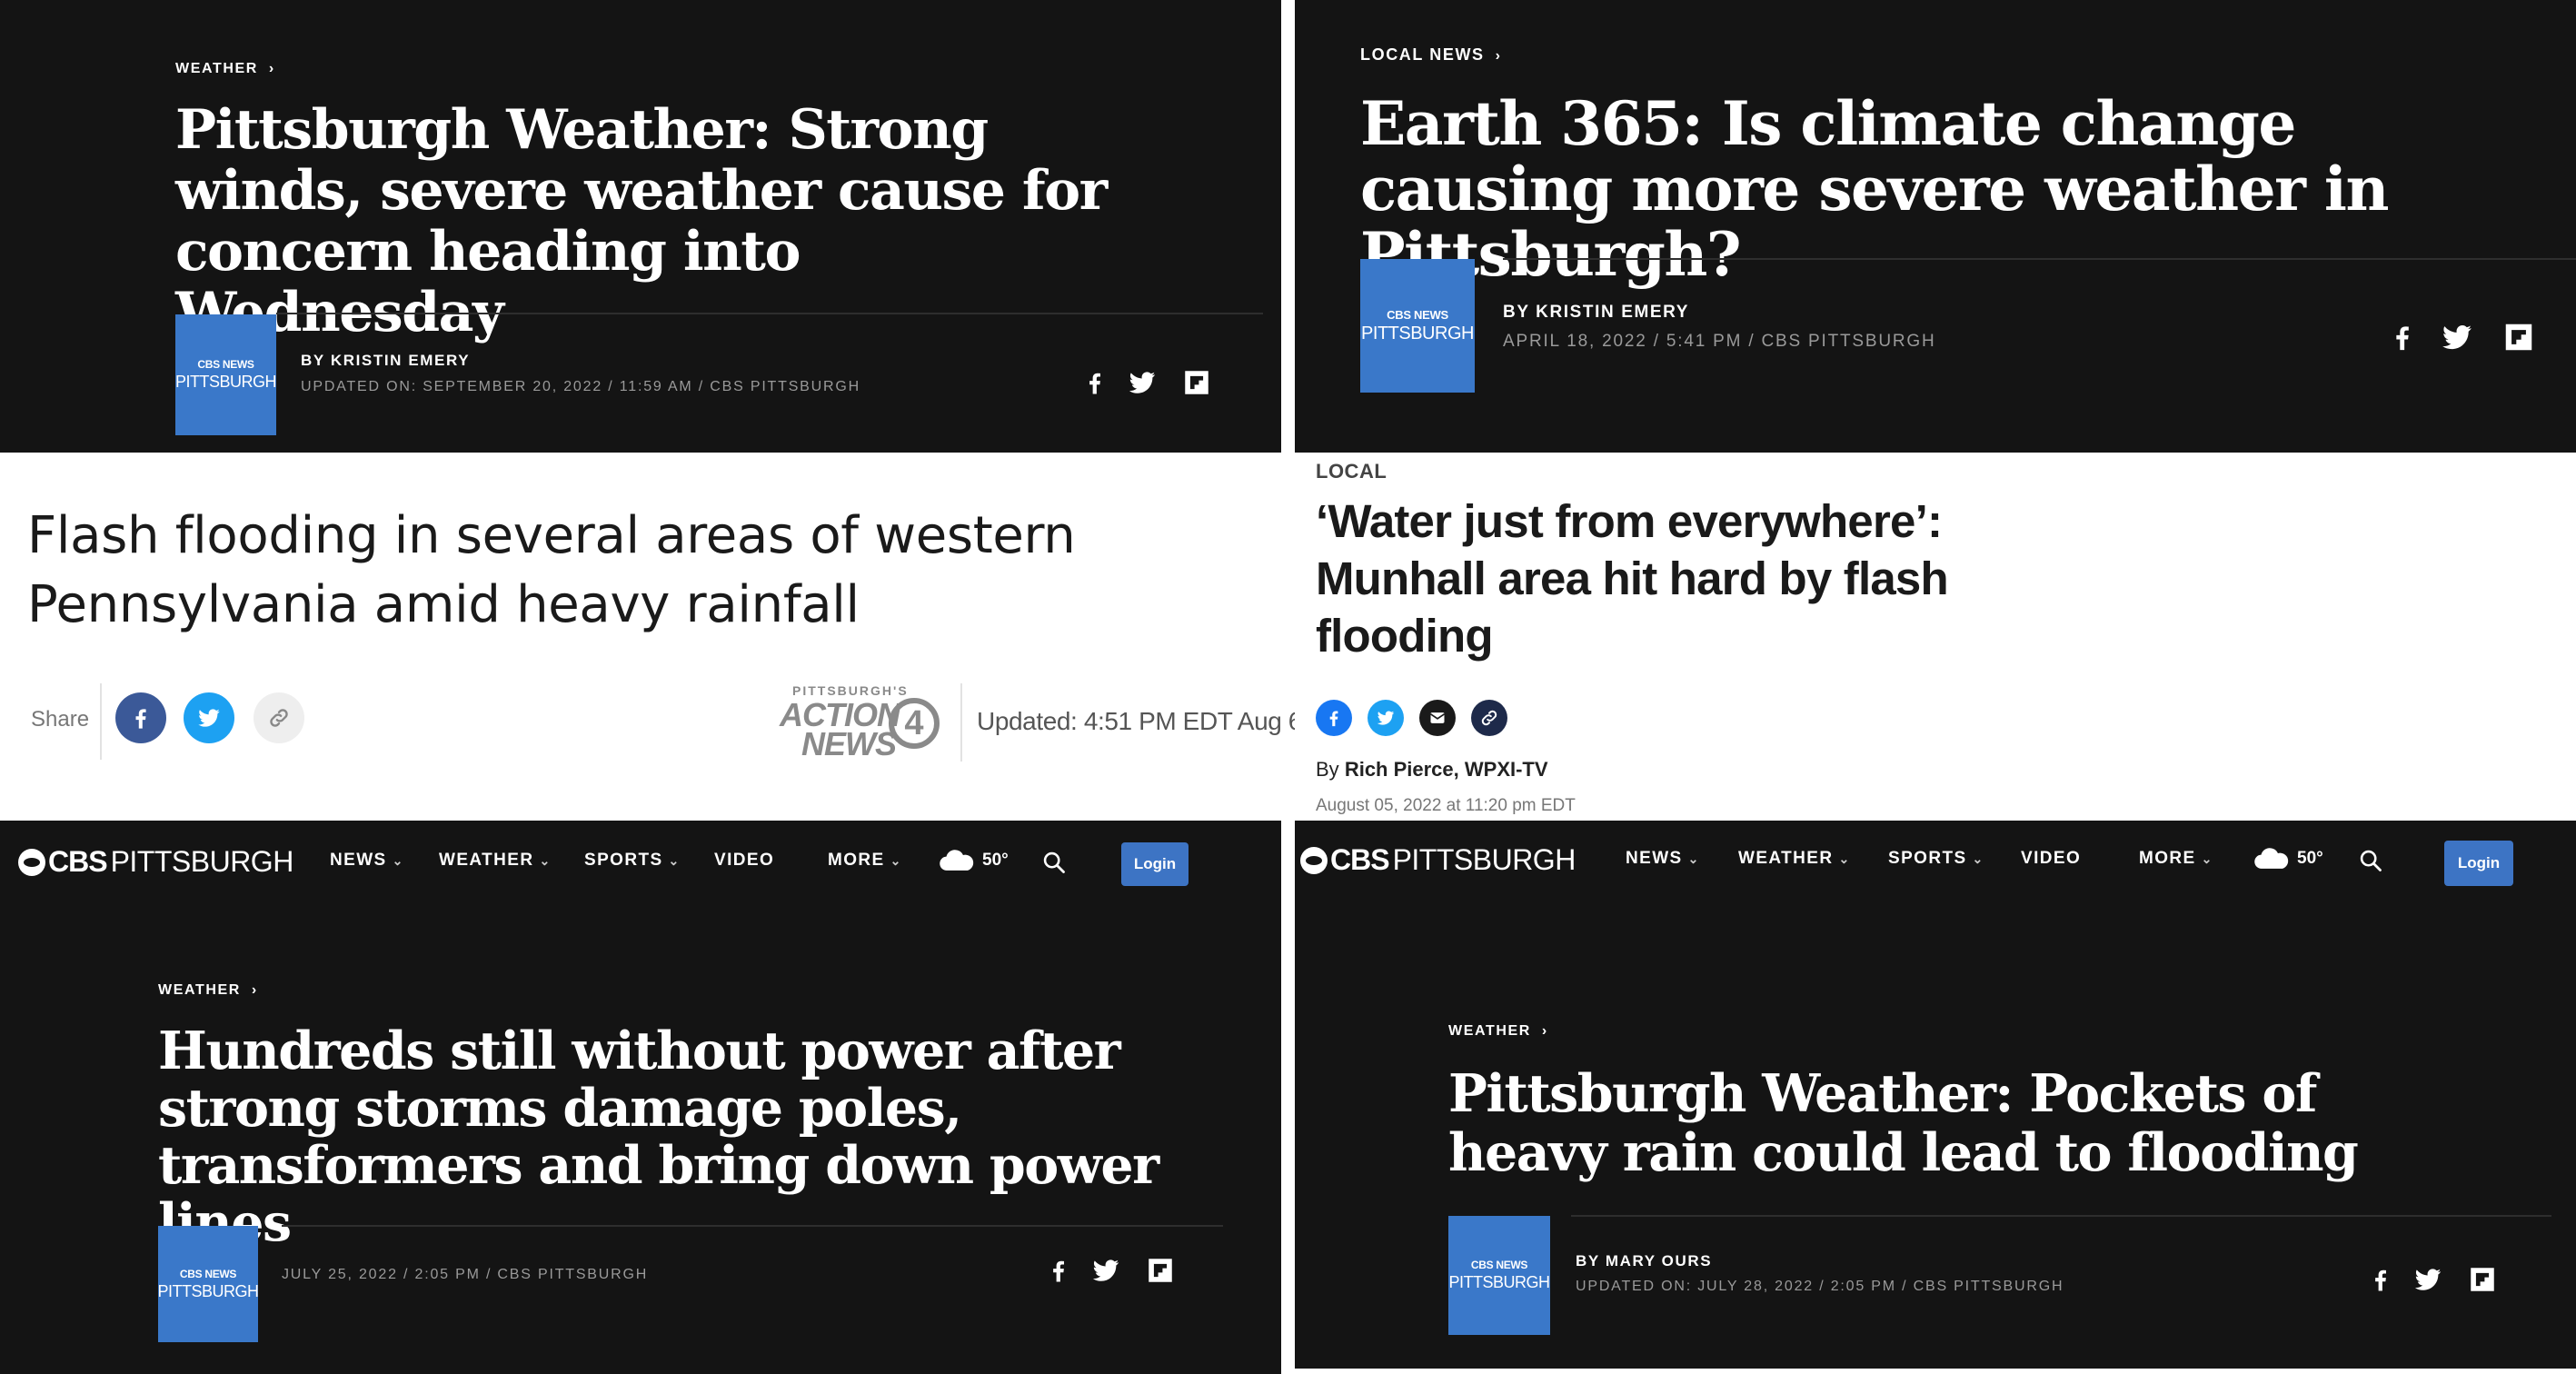 The image size is (2576, 1374). I want to click on email-share-button, so click(1437, 718).